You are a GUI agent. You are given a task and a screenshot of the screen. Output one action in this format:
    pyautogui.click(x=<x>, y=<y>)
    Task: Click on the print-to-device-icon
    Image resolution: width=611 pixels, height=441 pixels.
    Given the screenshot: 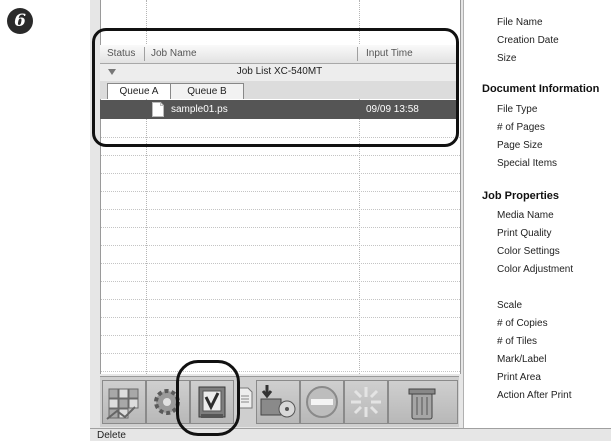 What is the action you would take?
    pyautogui.click(x=278, y=401)
    